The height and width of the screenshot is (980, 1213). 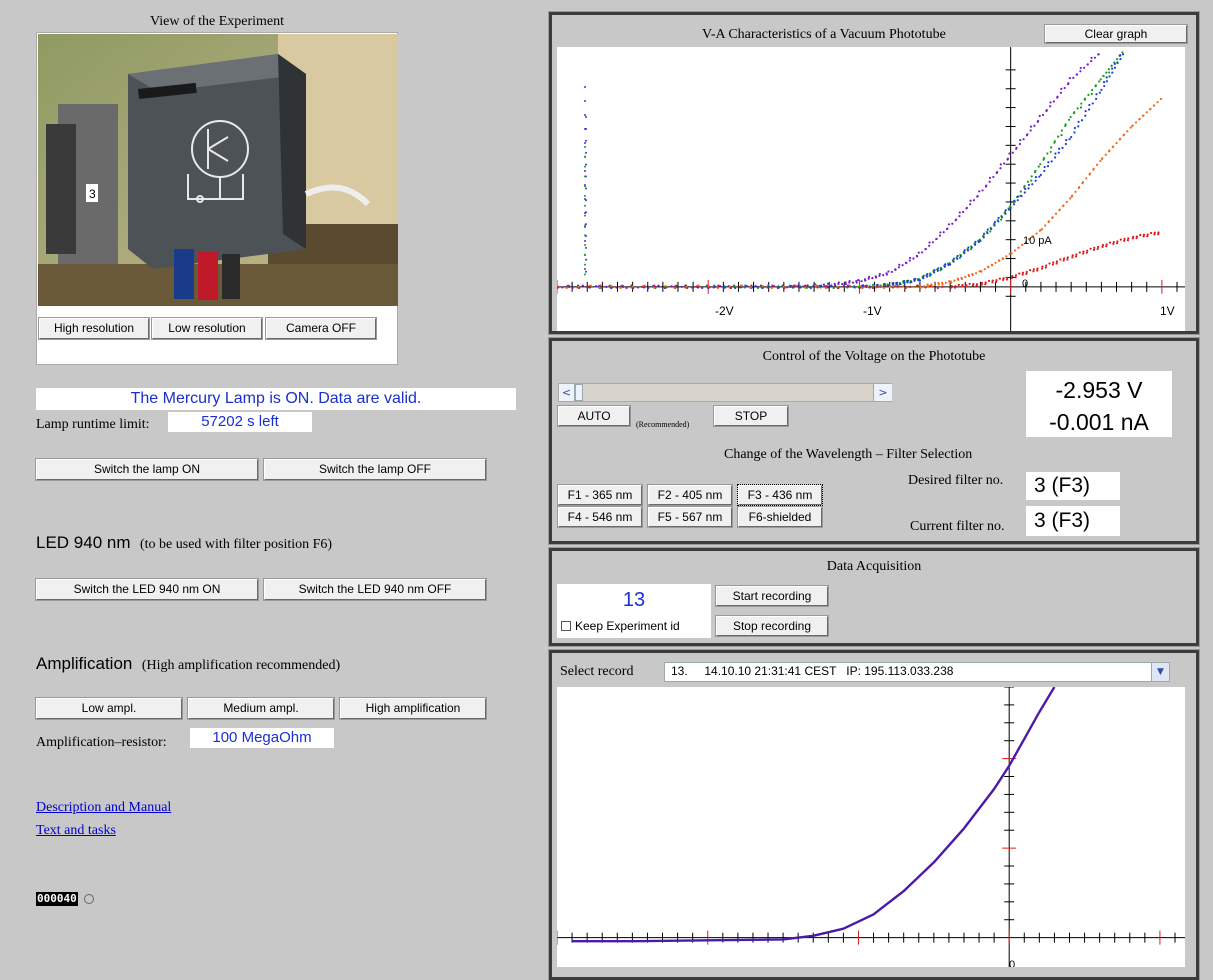 What do you see at coordinates (147, 469) in the screenshot?
I see `lamp-on-button: Switch the lamp ON` at bounding box center [147, 469].